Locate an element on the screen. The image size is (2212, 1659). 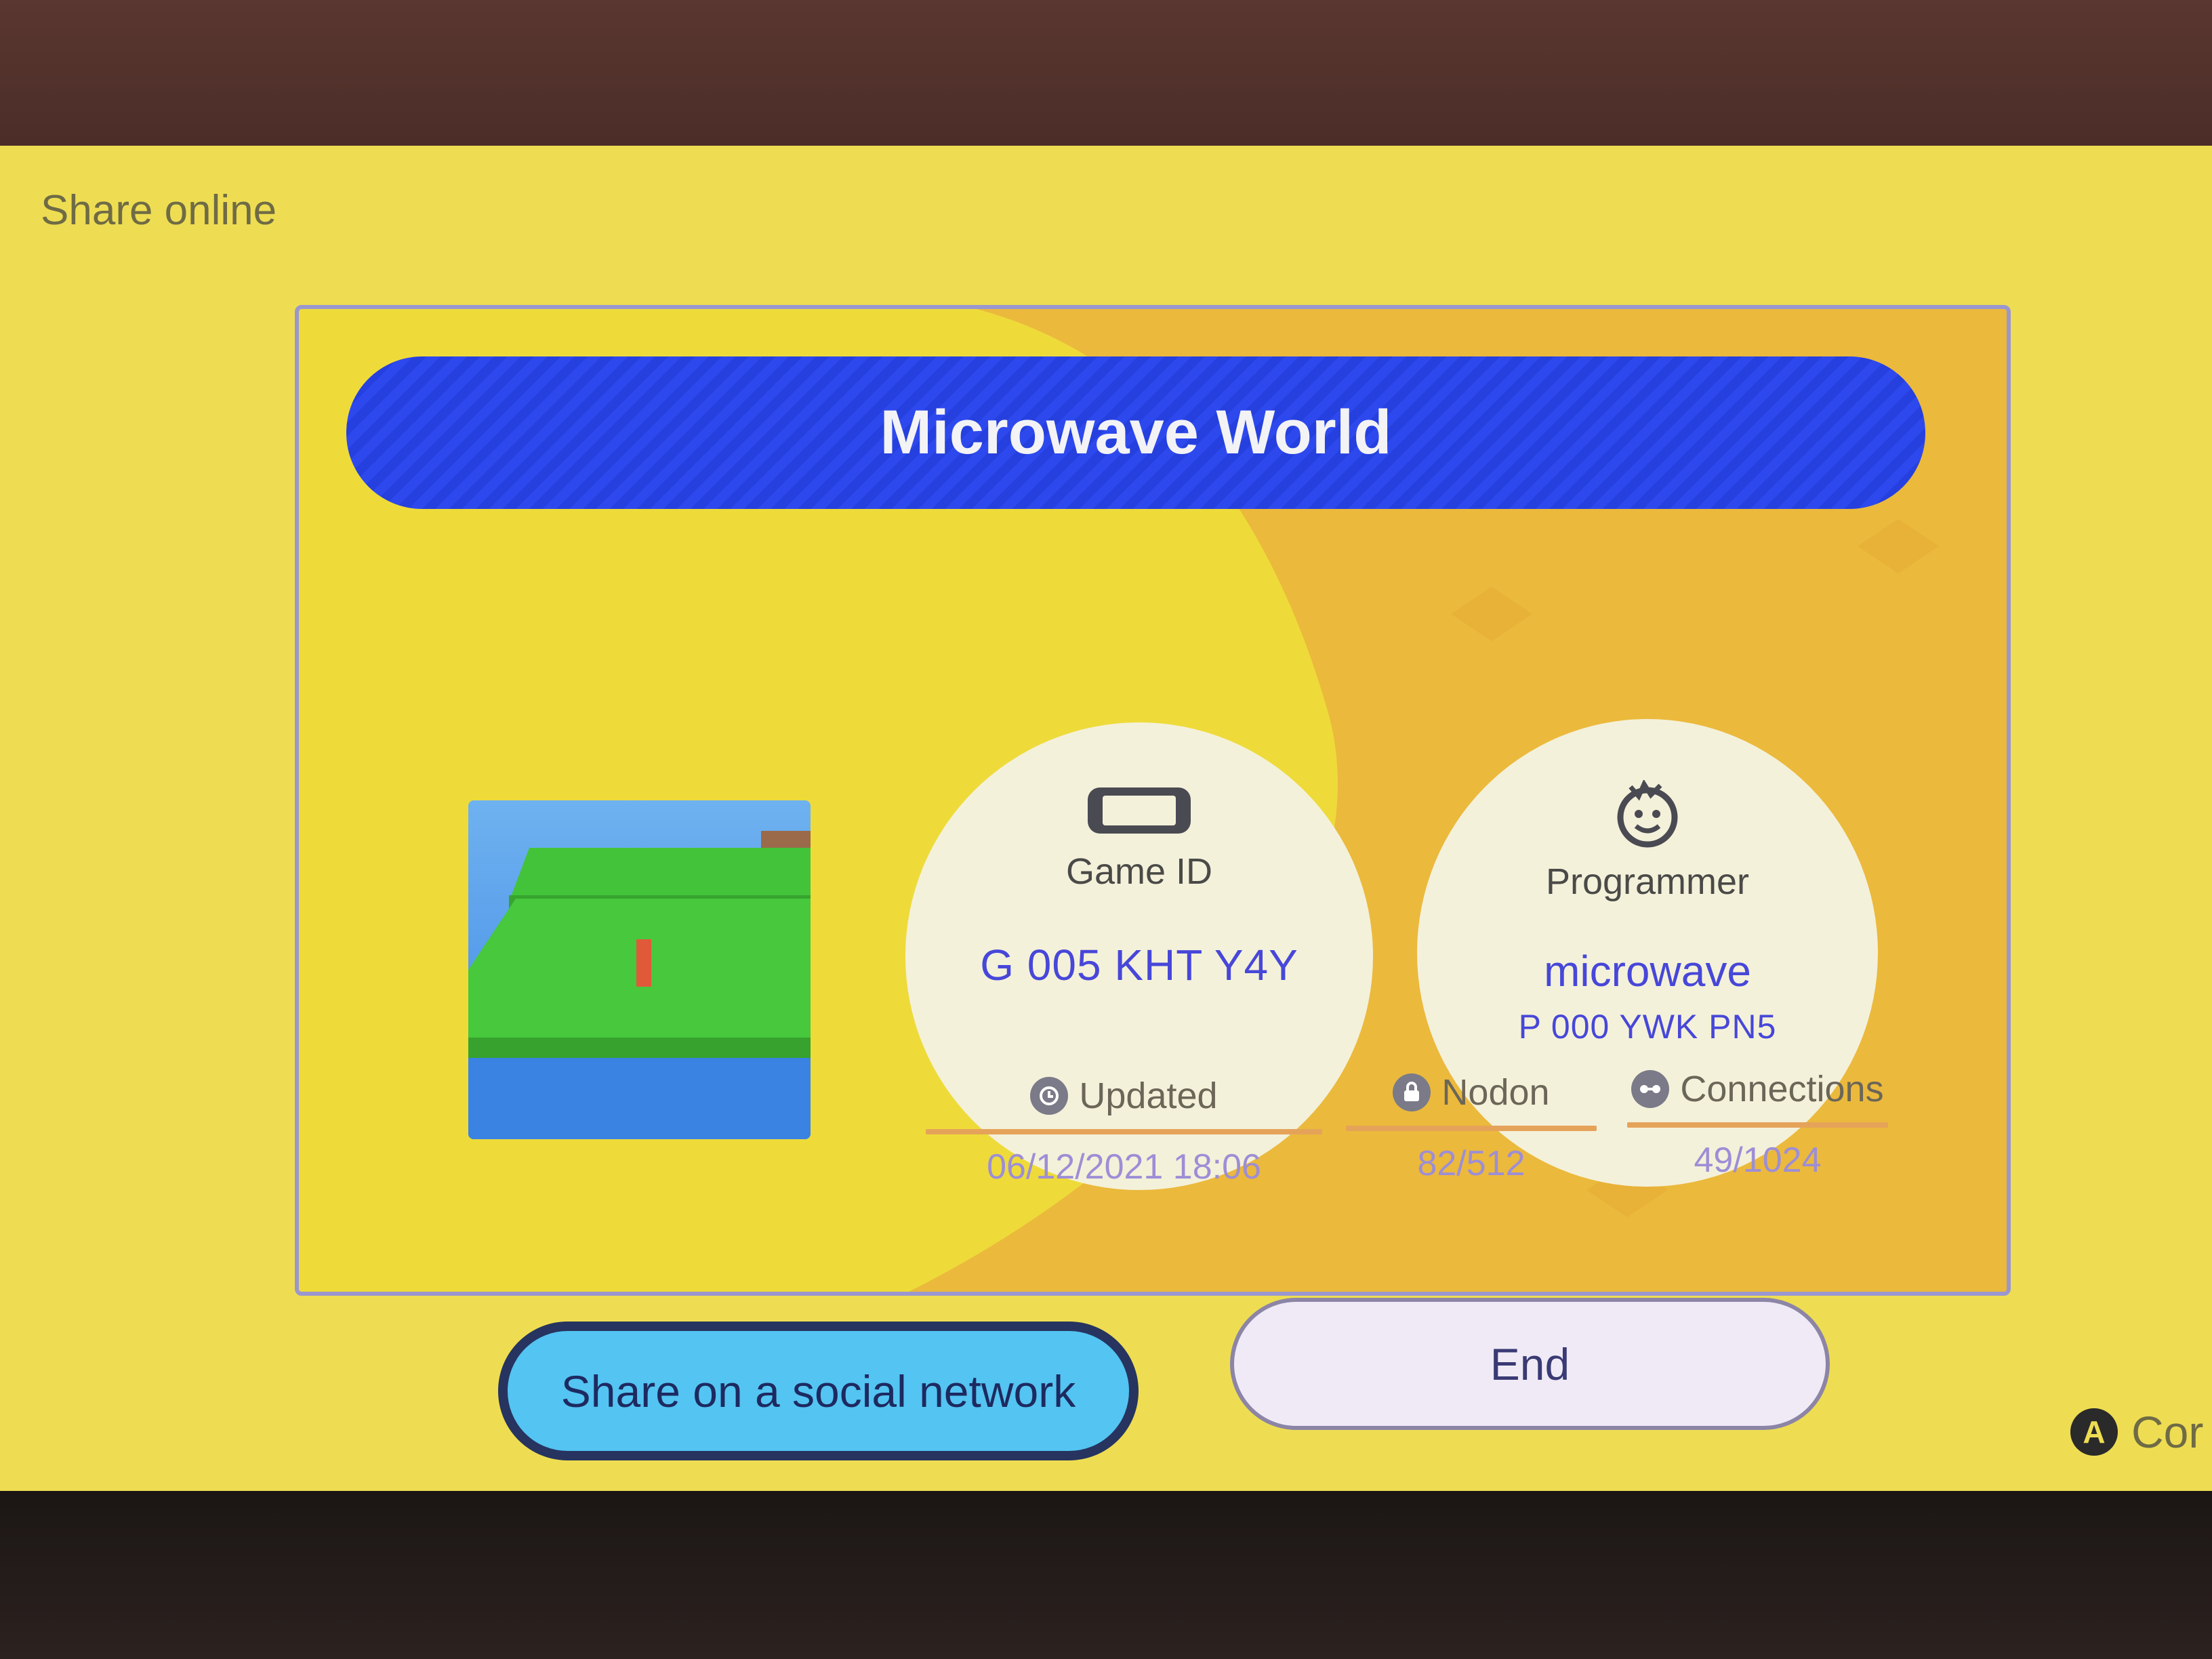
connections-label: Connections is located at coordinates (1782, 1089).